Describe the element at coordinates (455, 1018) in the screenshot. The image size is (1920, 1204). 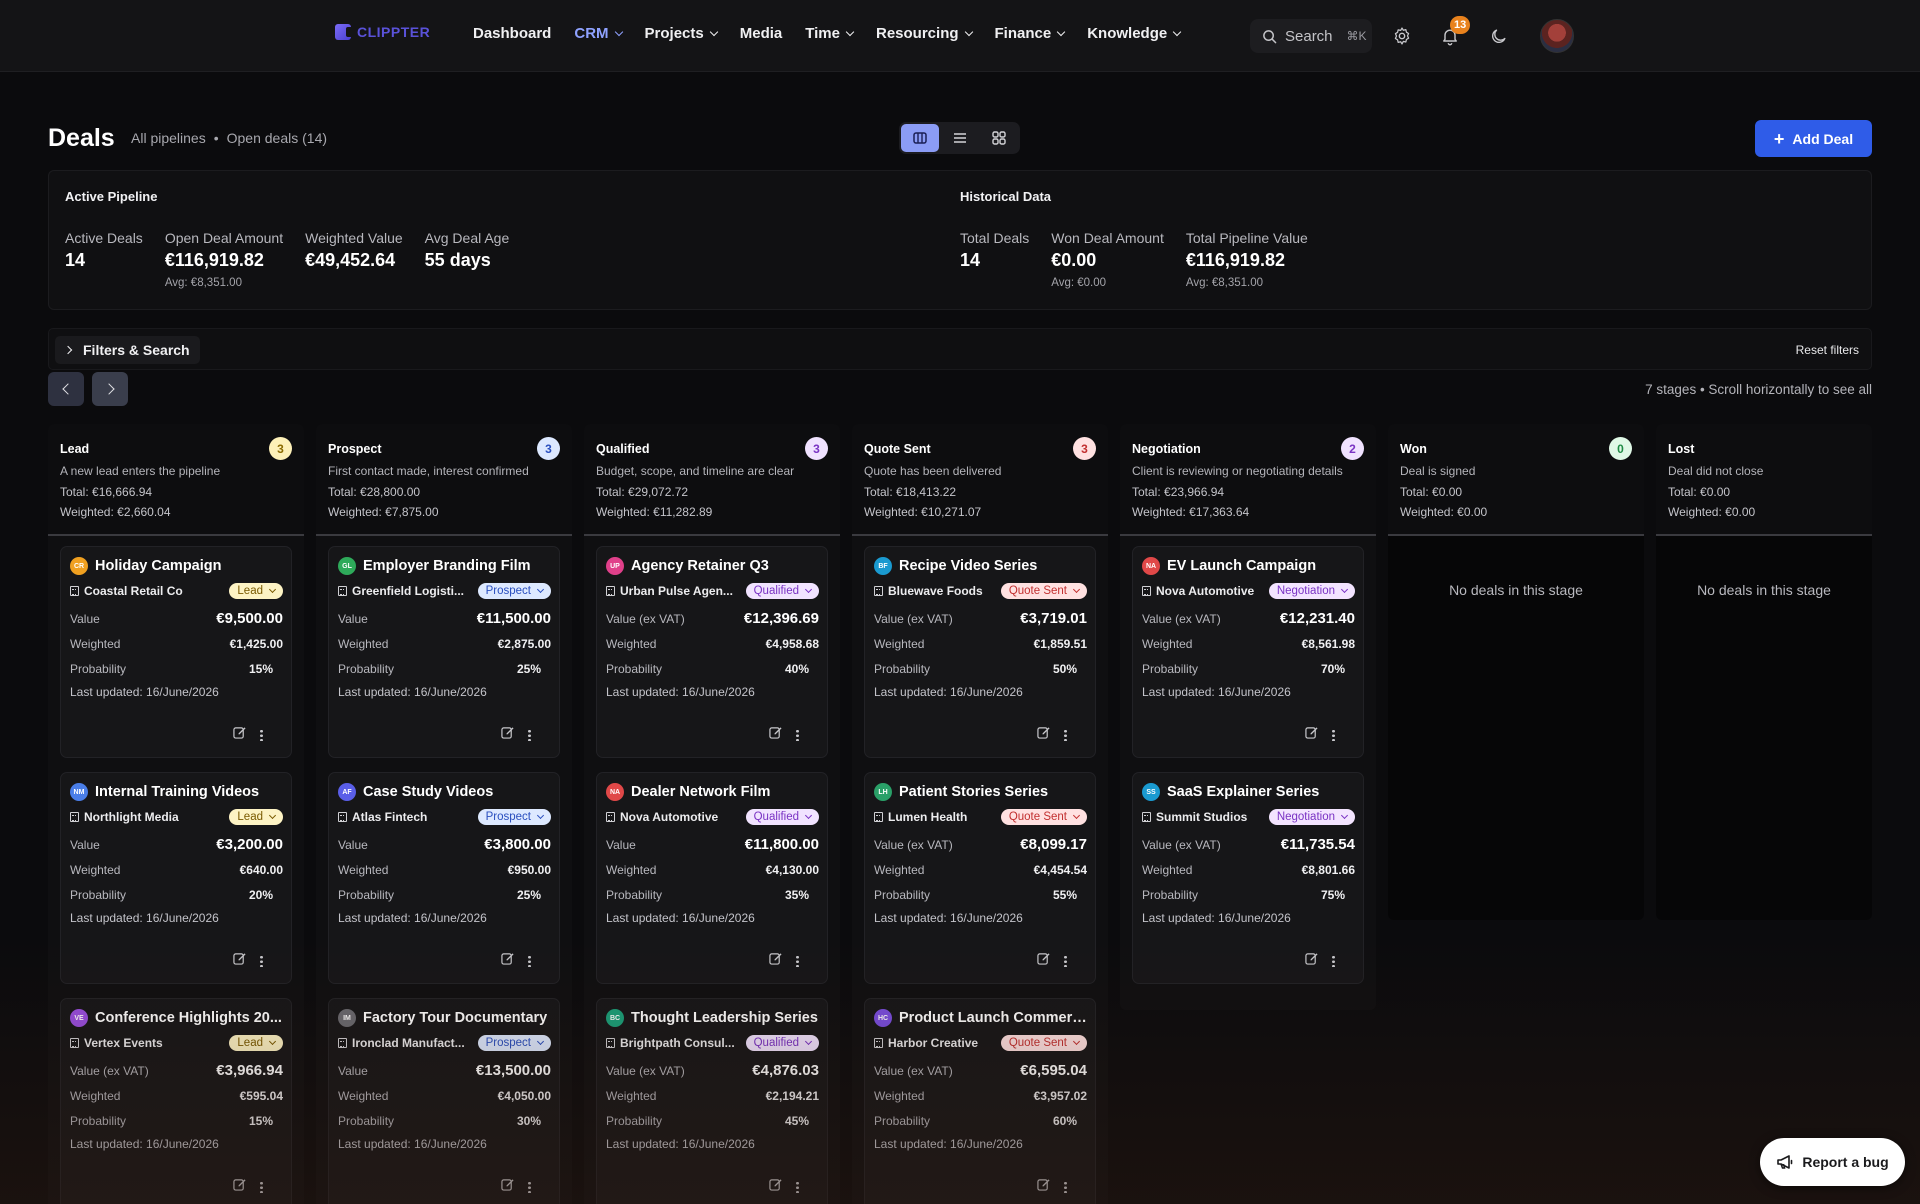
I see `deal-title: Factory Tour Documentary` at that location.